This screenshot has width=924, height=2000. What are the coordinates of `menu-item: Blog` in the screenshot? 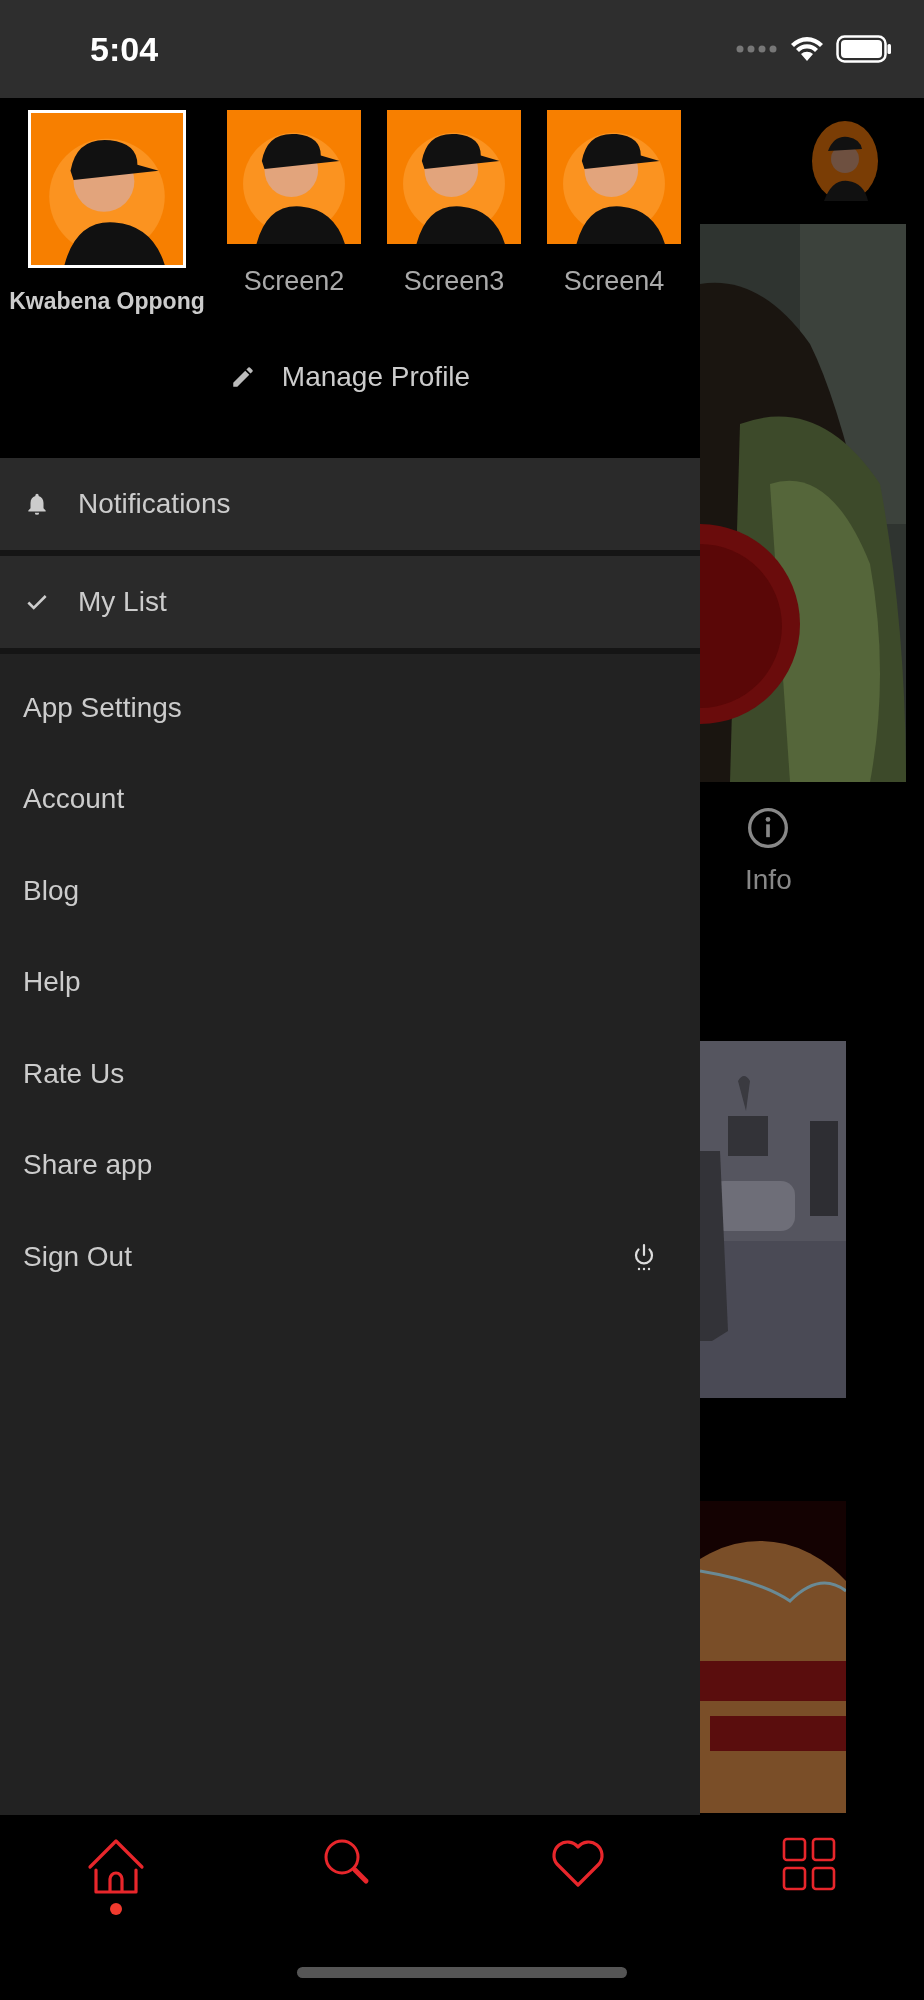 It's located at (350, 891).